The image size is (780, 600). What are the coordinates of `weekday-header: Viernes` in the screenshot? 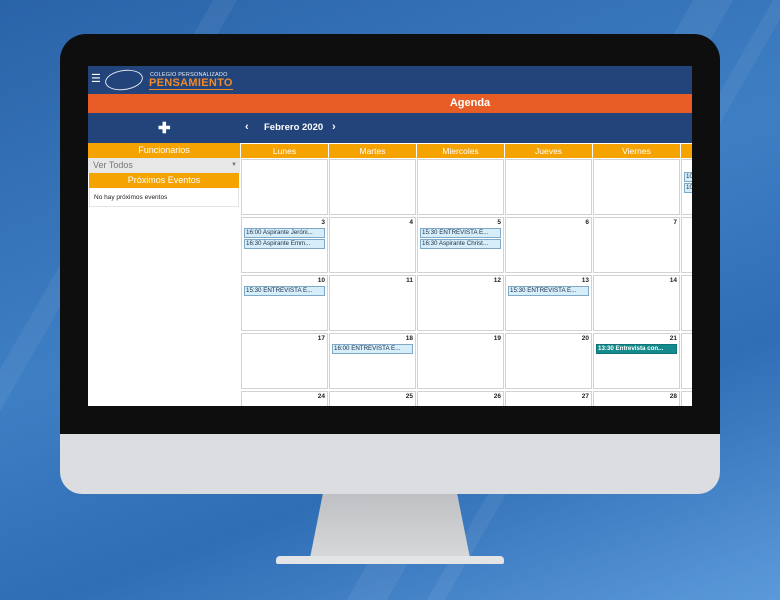 It's located at (636, 151).